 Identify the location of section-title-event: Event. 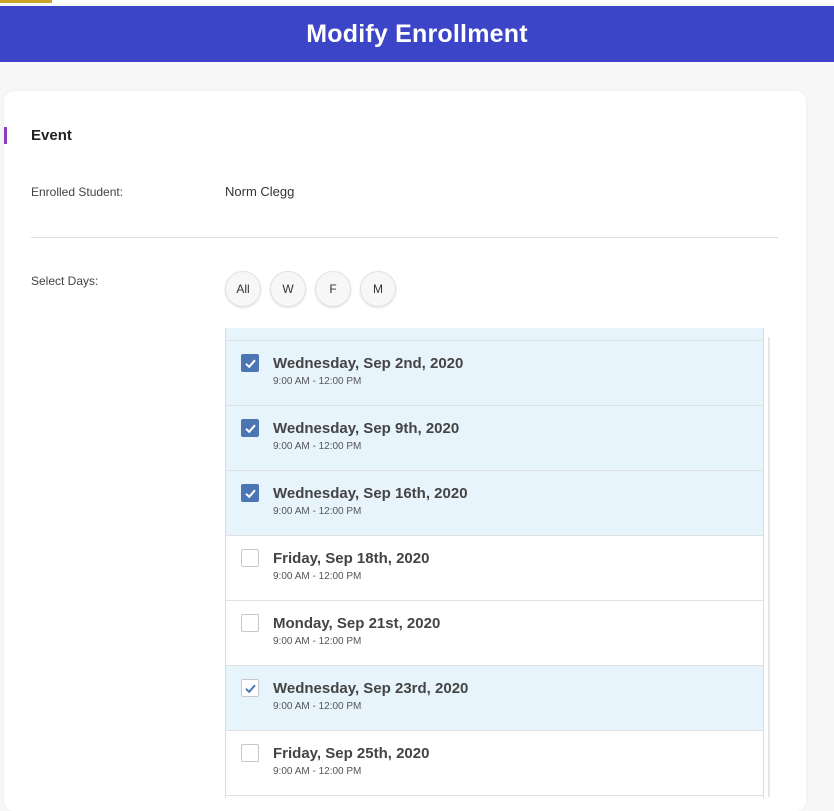
(51, 135).